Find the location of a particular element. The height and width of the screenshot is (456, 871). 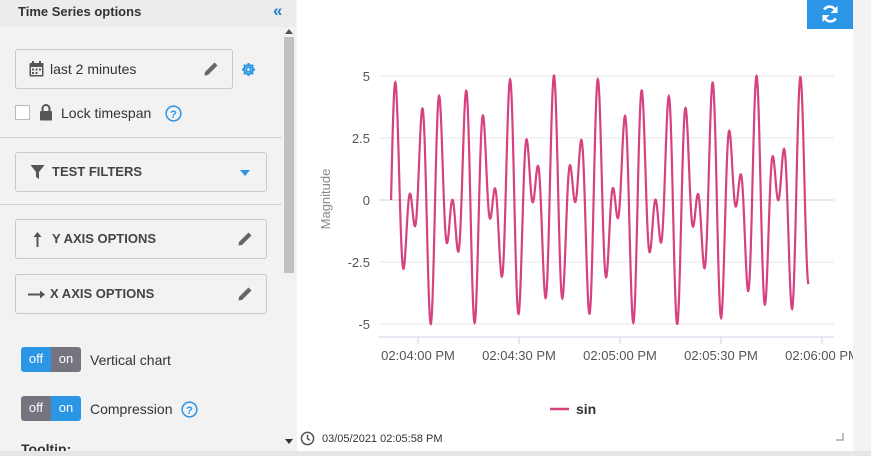

edit-x-axis-icon is located at coordinates (245, 293).